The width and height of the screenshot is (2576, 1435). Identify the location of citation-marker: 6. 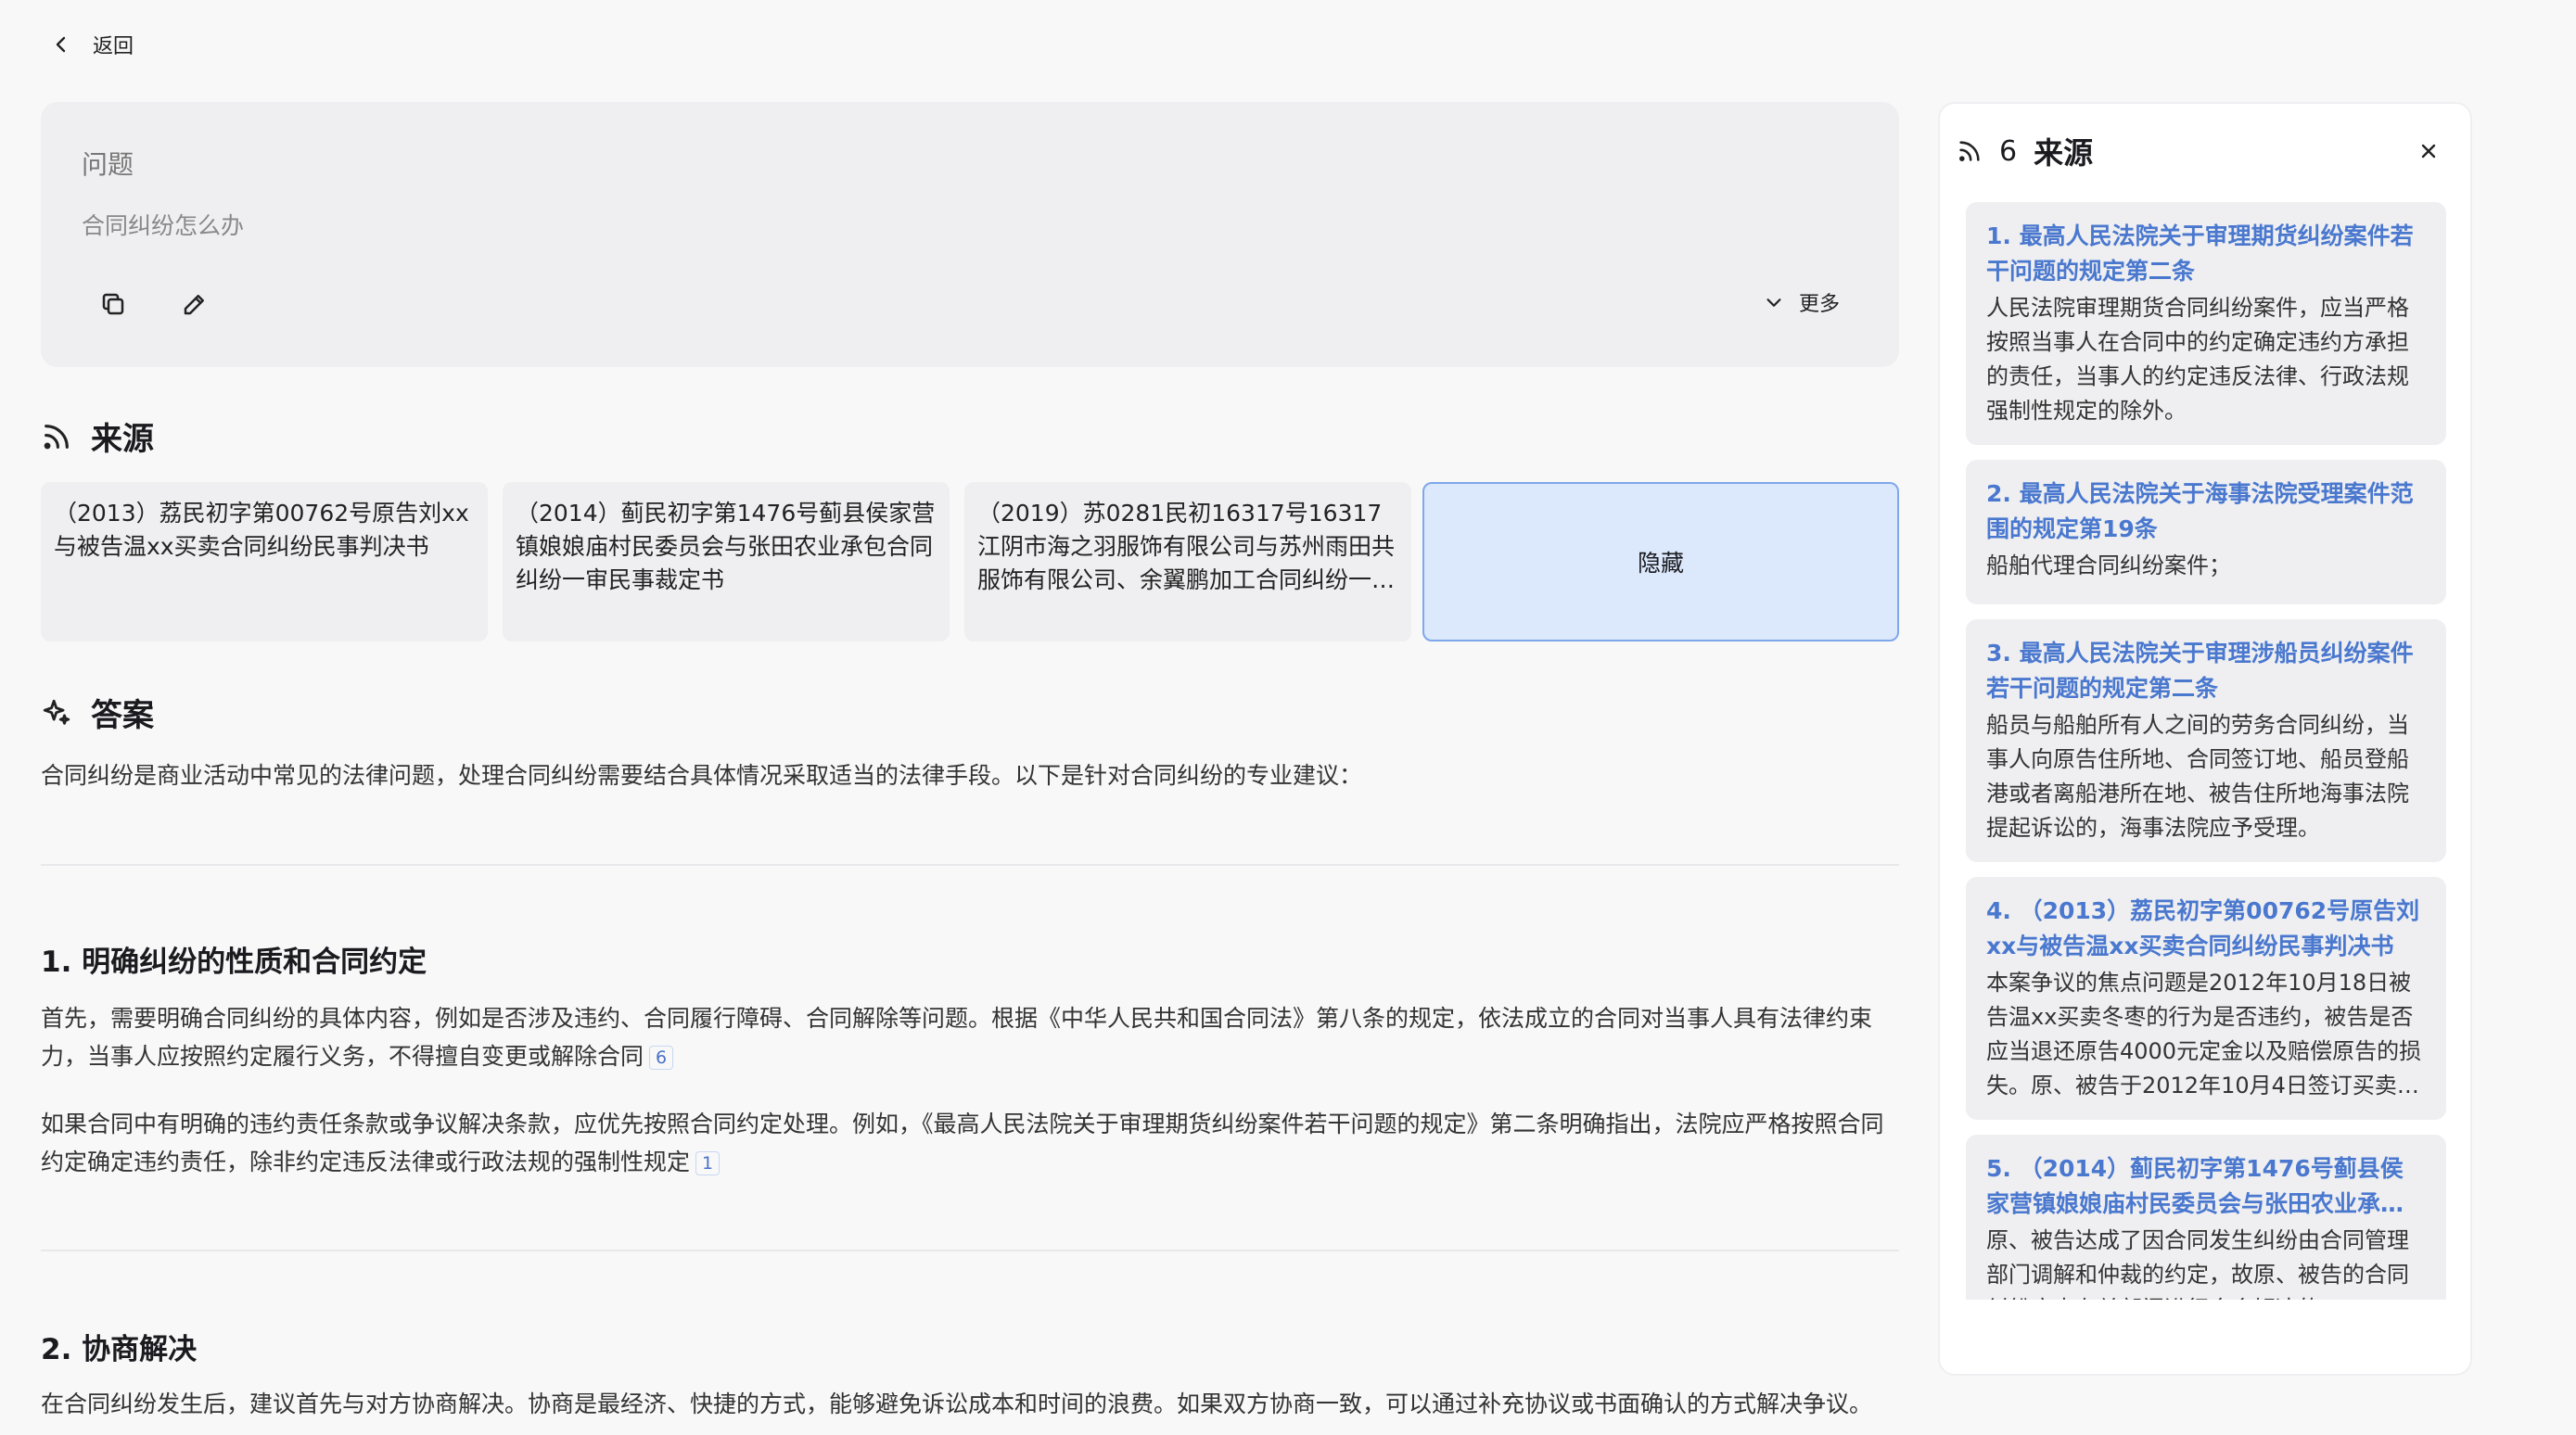
(662, 1058).